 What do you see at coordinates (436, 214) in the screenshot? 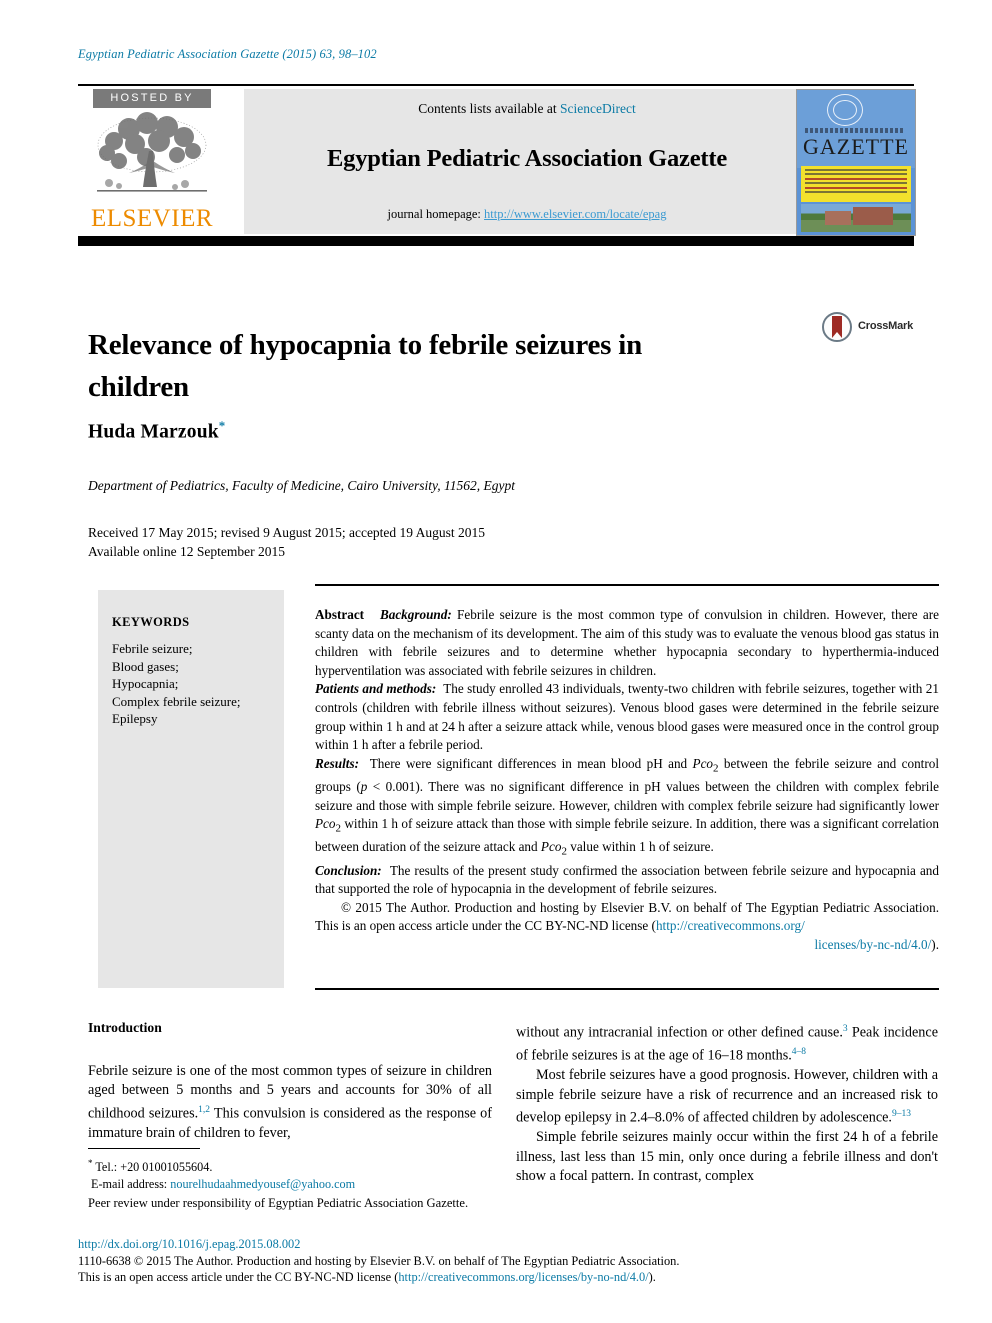
I see `journal-homepage-label: journal homepage:` at bounding box center [436, 214].